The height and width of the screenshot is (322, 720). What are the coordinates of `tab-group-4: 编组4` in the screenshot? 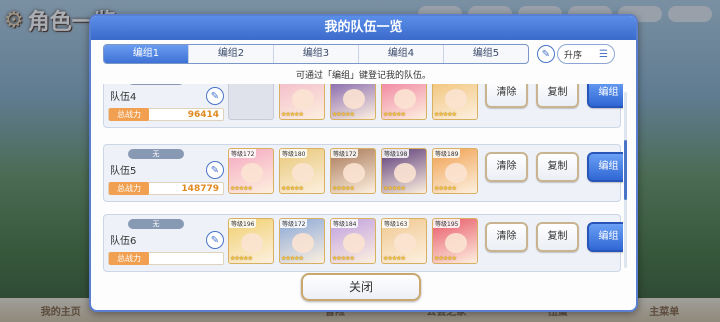 It's located at (401, 54).